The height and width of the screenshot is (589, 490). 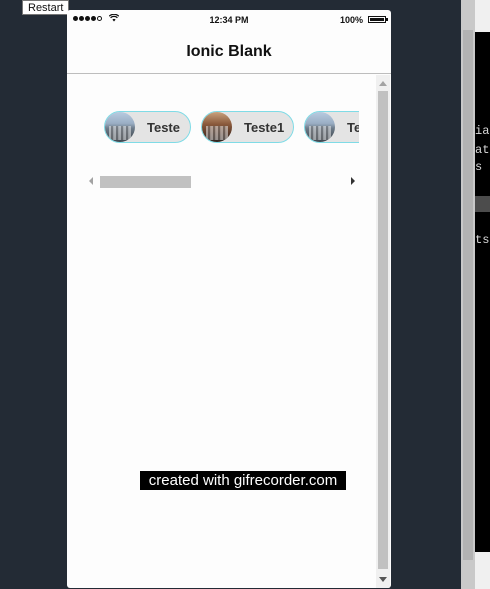 I want to click on vertical-scrollbar-thumb, so click(x=383, y=330).